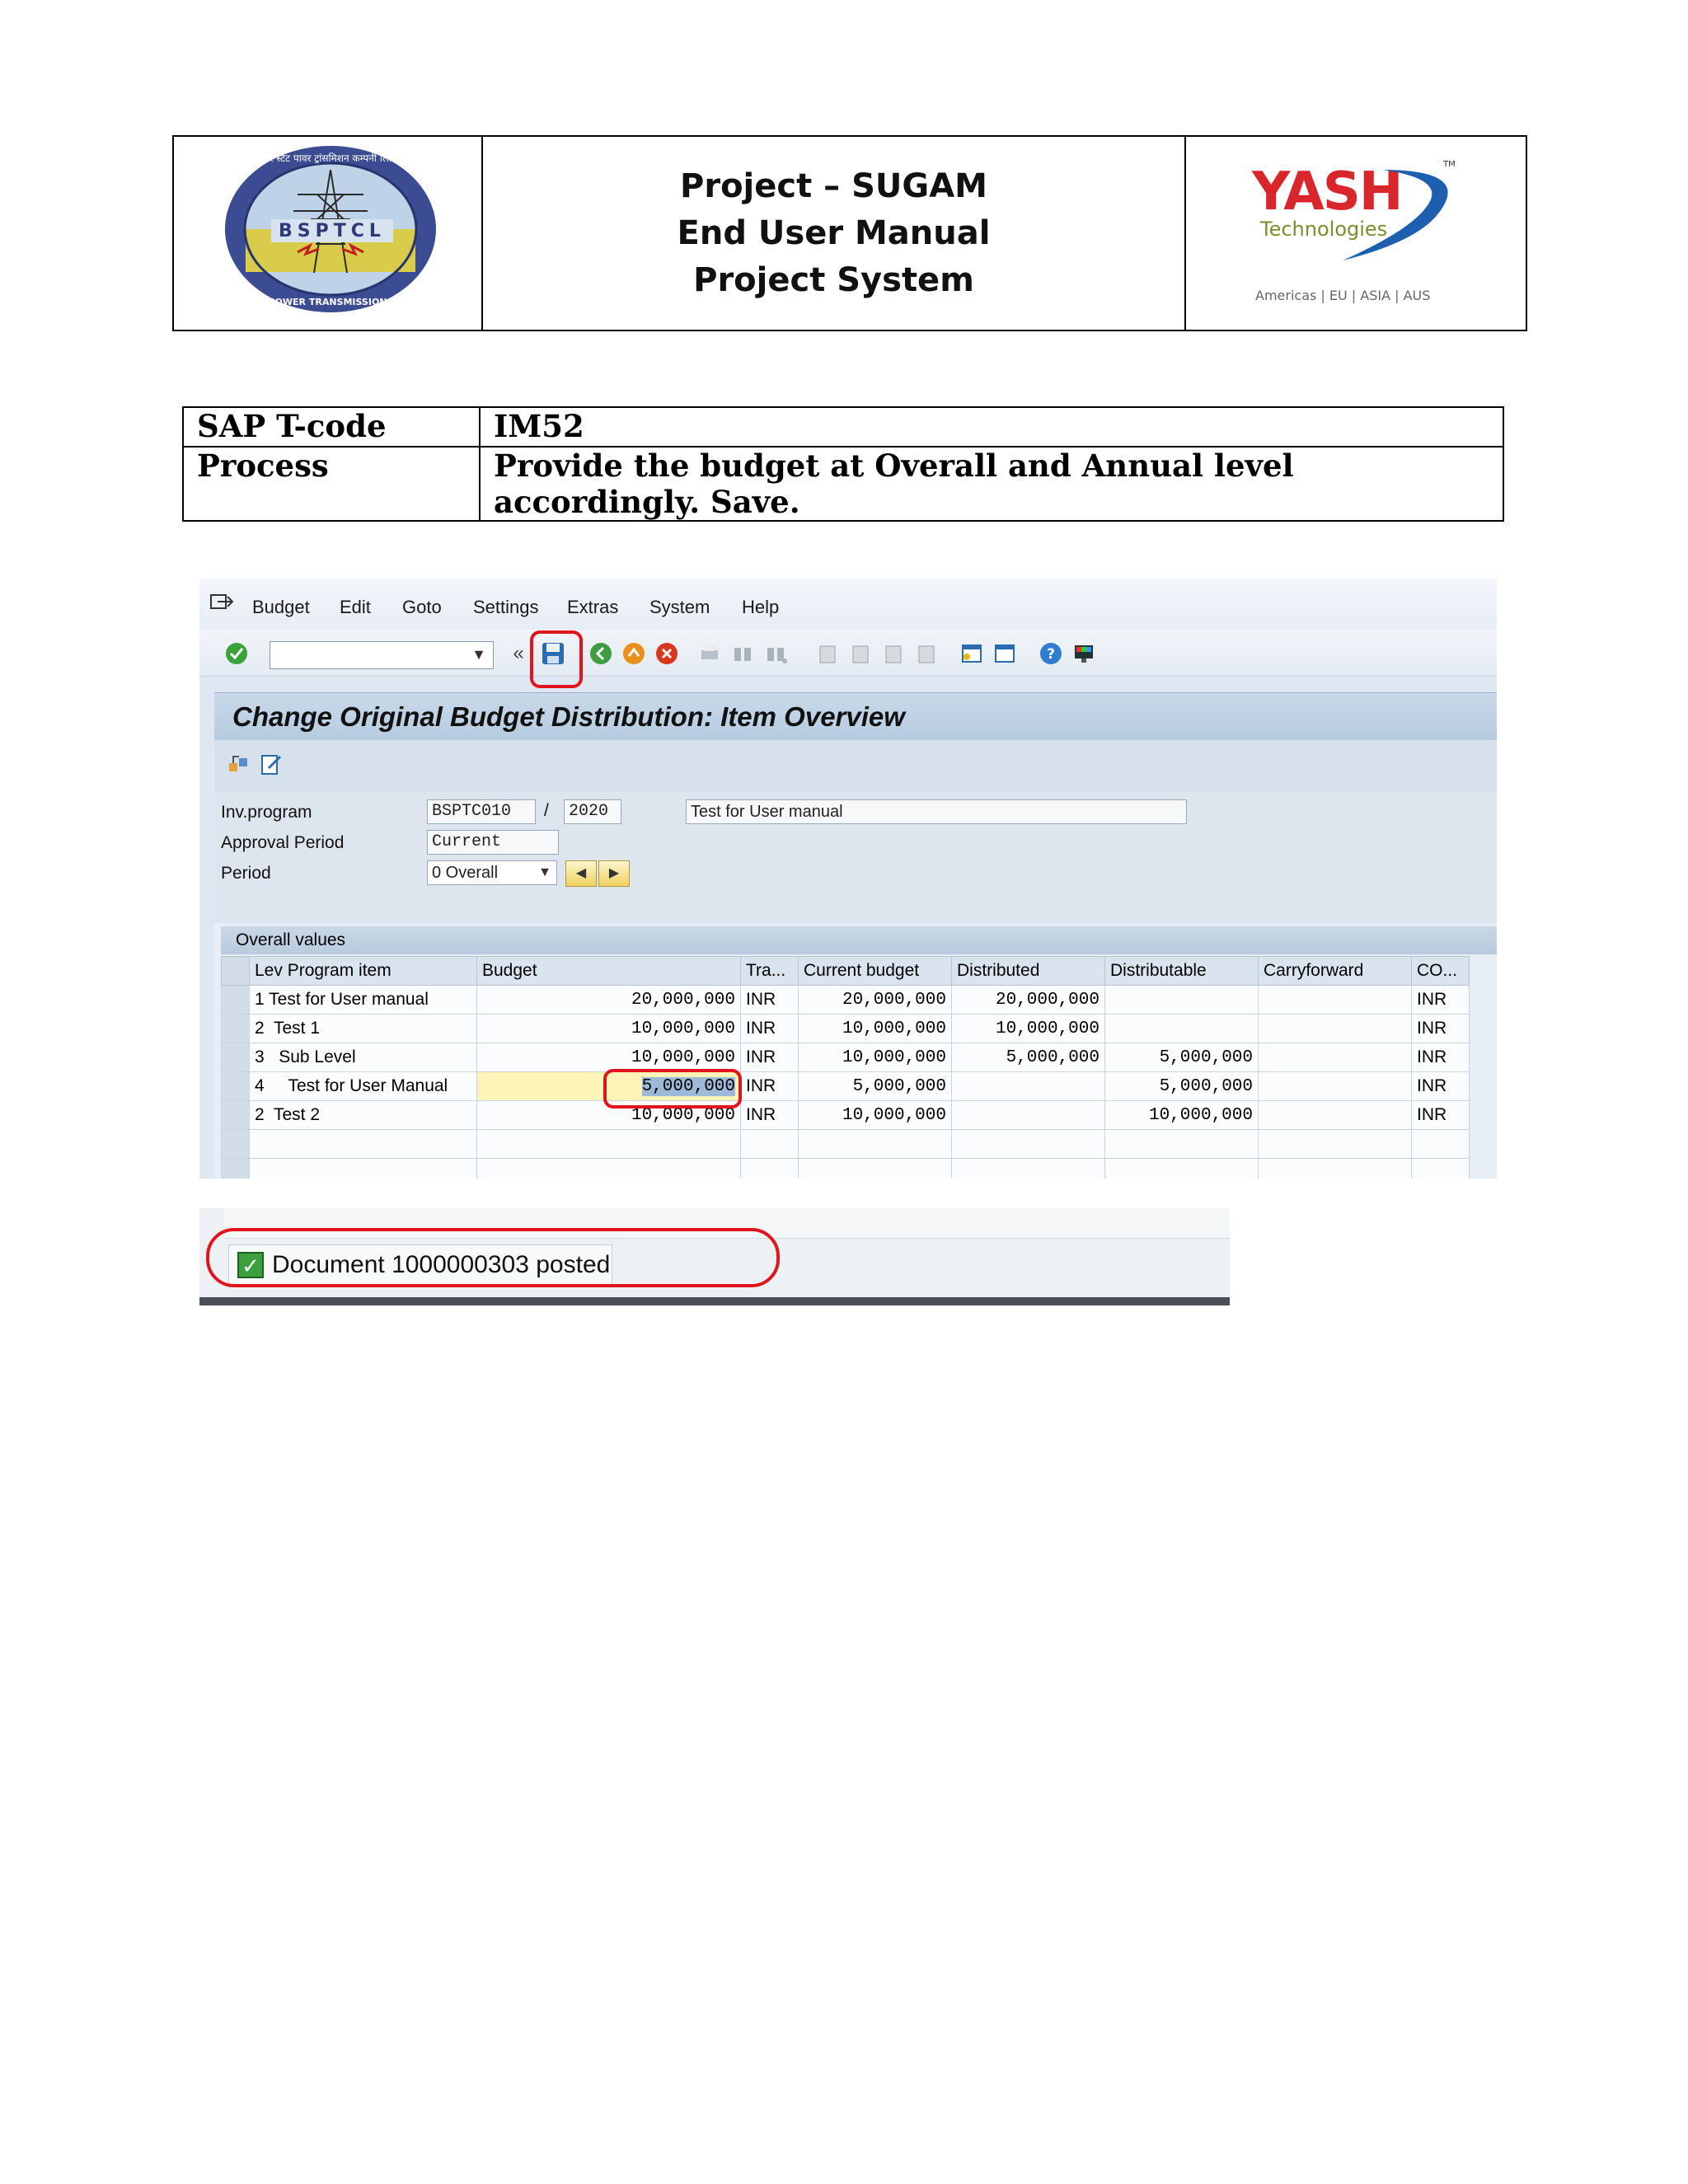 The height and width of the screenshot is (2184, 1688). What do you see at coordinates (422, 607) in the screenshot?
I see `menu-goto: Goto` at bounding box center [422, 607].